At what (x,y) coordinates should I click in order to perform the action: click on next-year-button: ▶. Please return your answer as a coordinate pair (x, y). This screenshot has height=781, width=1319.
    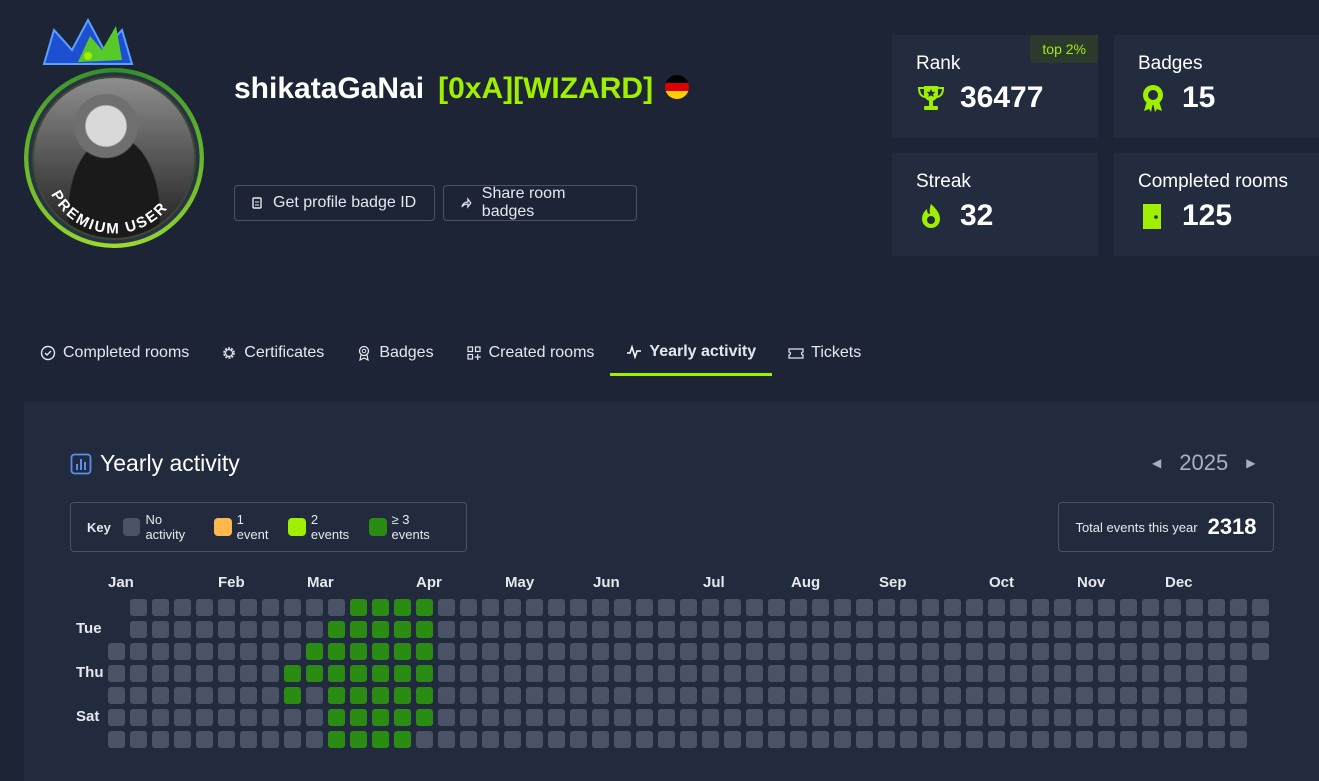
    Looking at the image, I should click on (1250, 463).